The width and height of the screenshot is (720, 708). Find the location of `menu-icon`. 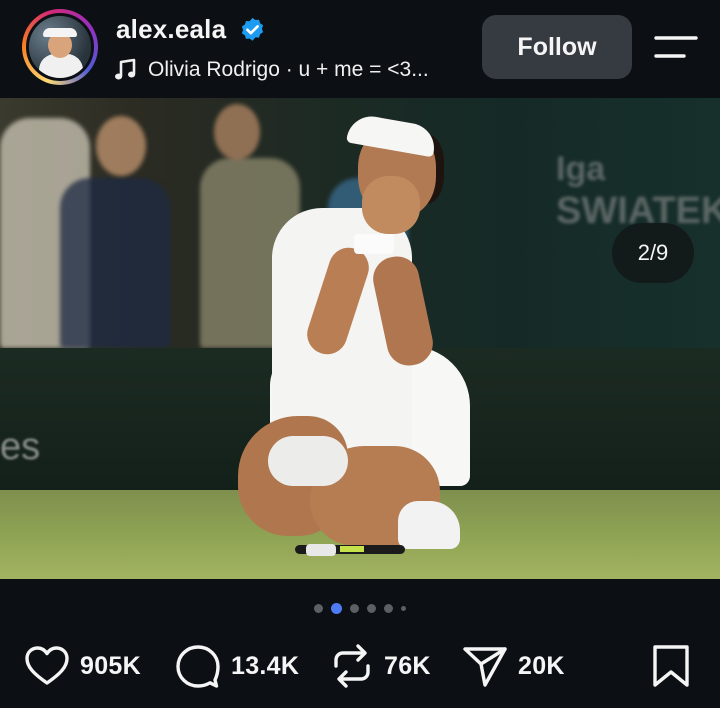

menu-icon is located at coordinates (676, 47).